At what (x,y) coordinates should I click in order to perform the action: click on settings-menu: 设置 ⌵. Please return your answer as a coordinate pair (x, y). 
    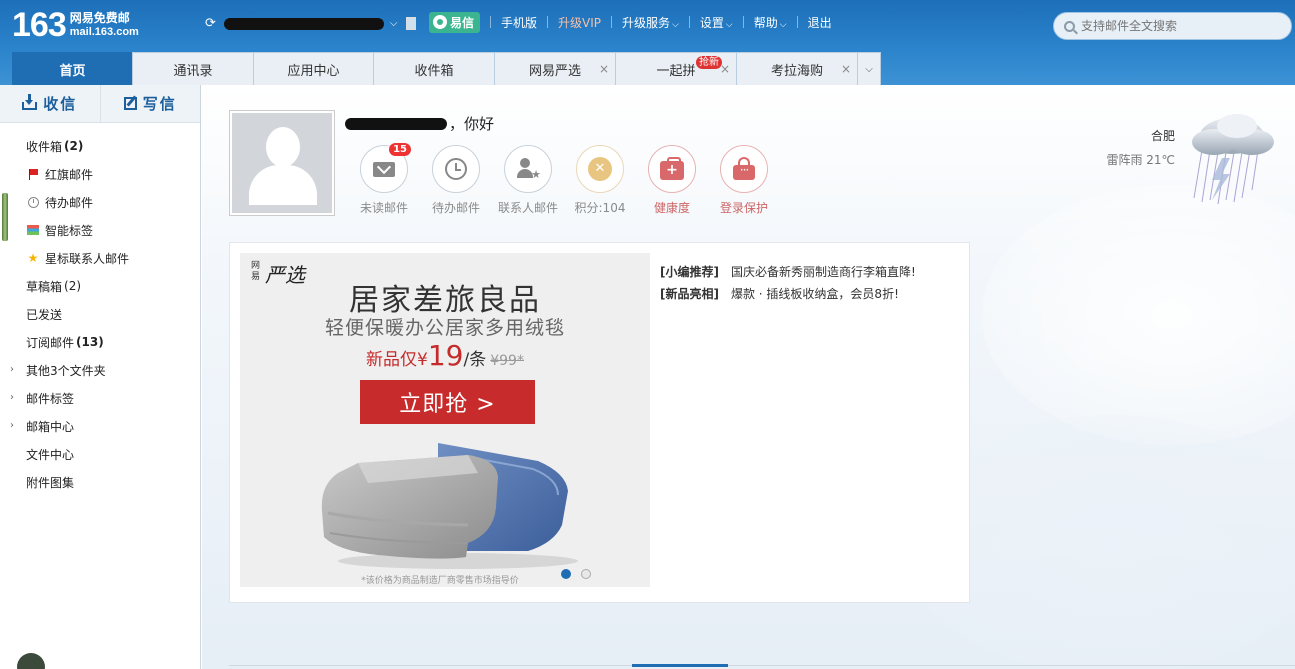
    Looking at the image, I should click on (716, 22).